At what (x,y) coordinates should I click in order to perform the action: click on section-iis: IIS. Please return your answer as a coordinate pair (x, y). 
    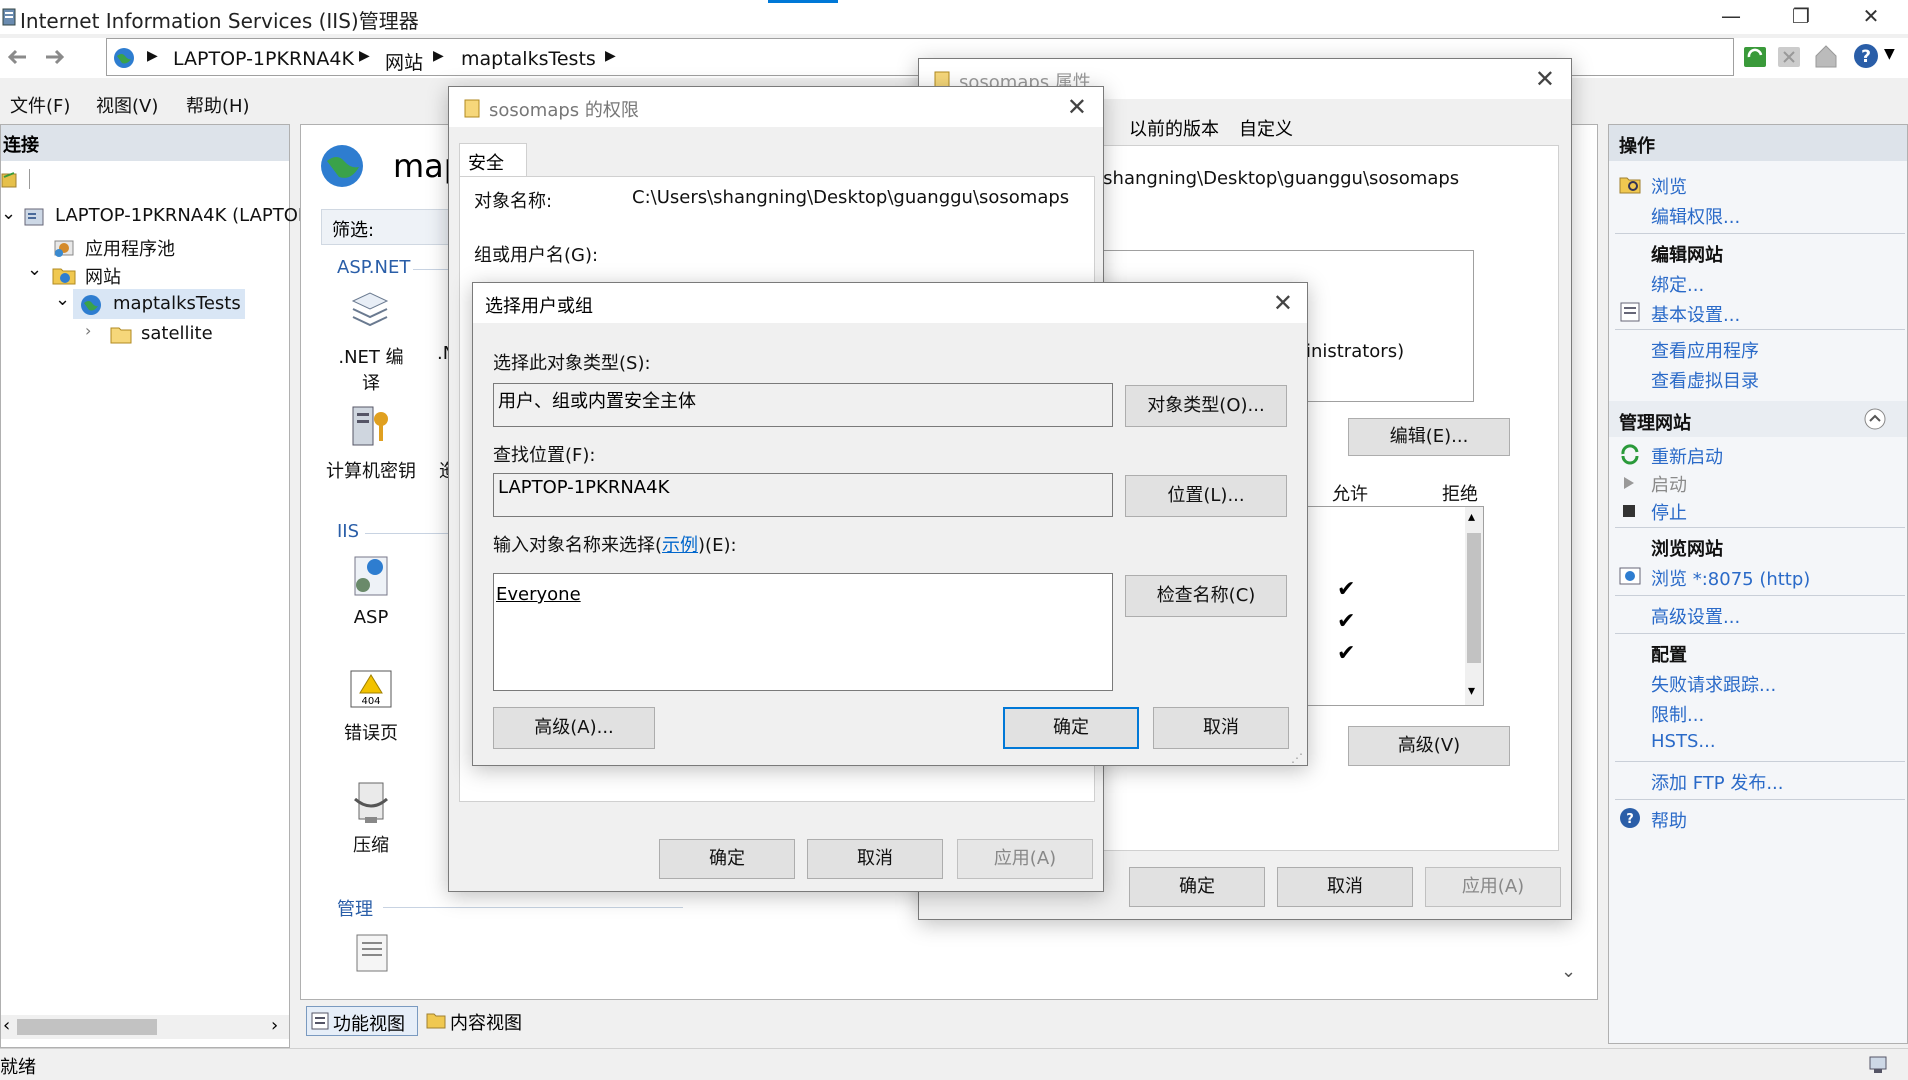
    Looking at the image, I should click on (348, 531).